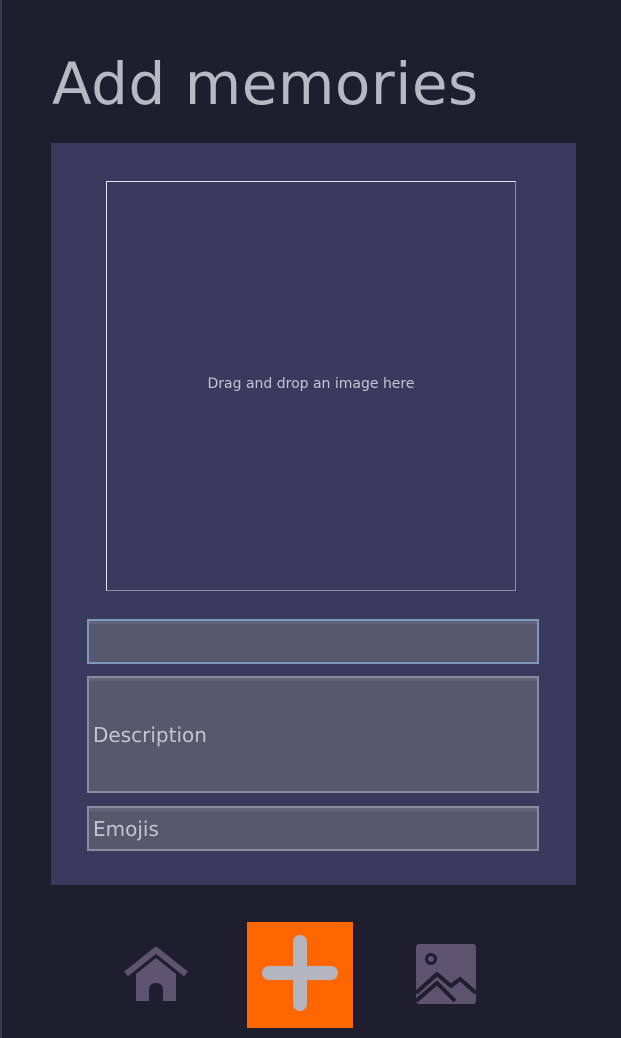  I want to click on emoji-input, so click(313, 828).